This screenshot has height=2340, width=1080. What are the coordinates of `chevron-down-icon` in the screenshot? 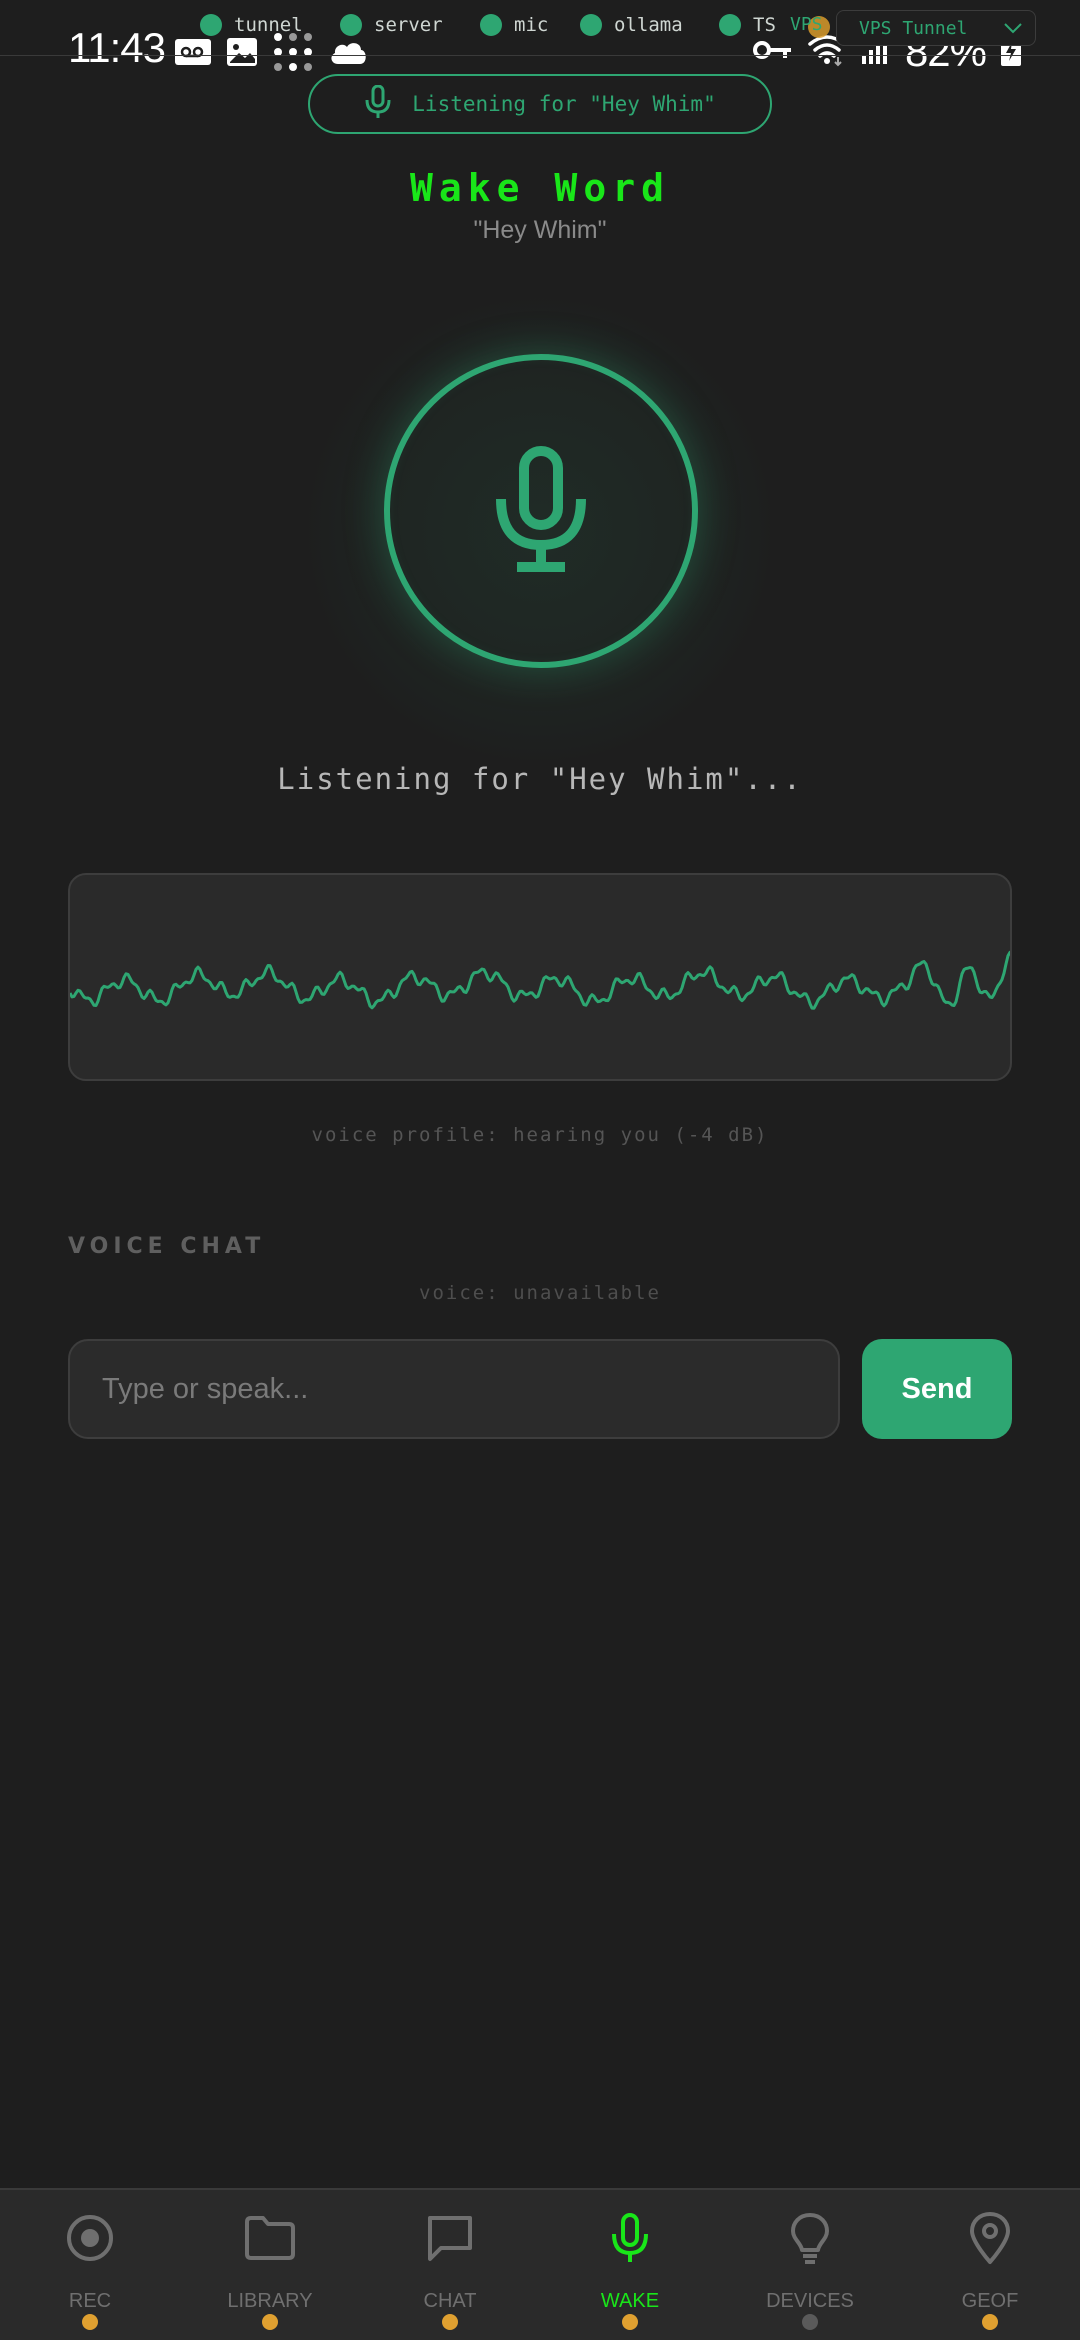 It's located at (1013, 28).